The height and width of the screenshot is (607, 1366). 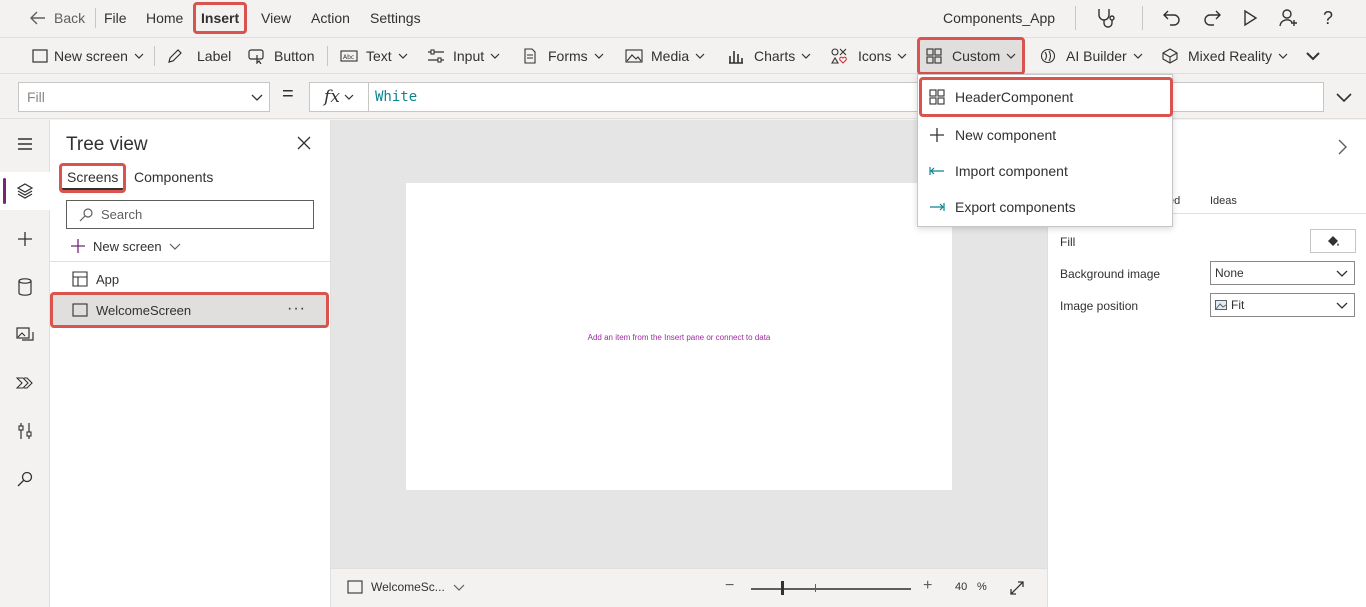 What do you see at coordinates (1282, 305) in the screenshot?
I see `image-position-dropdown: Fit` at bounding box center [1282, 305].